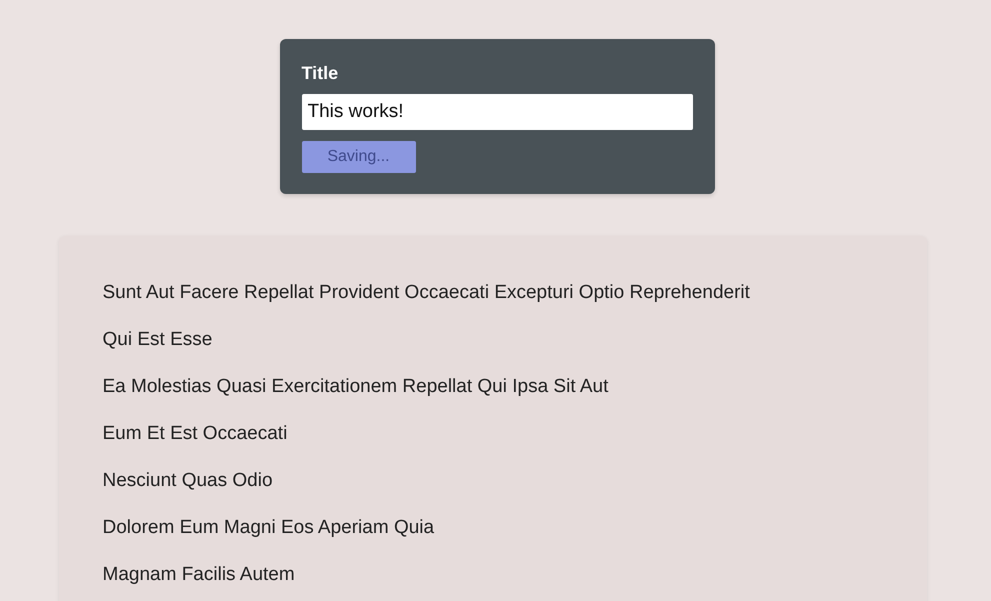  Describe the element at coordinates (188, 481) in the screenshot. I see `post-title: Nesciunt Quas Odio` at that location.